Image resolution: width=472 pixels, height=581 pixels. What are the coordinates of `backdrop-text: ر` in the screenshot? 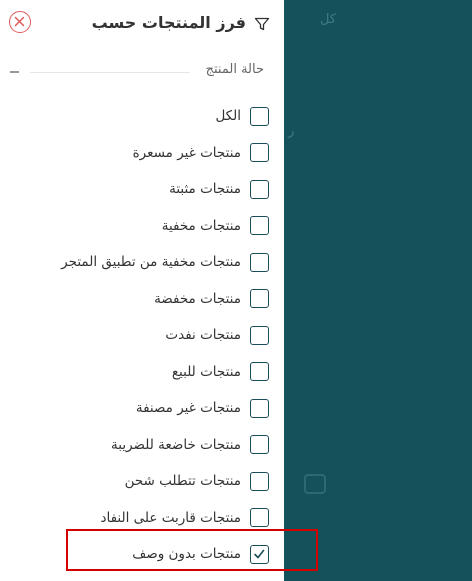 It's located at (291, 131).